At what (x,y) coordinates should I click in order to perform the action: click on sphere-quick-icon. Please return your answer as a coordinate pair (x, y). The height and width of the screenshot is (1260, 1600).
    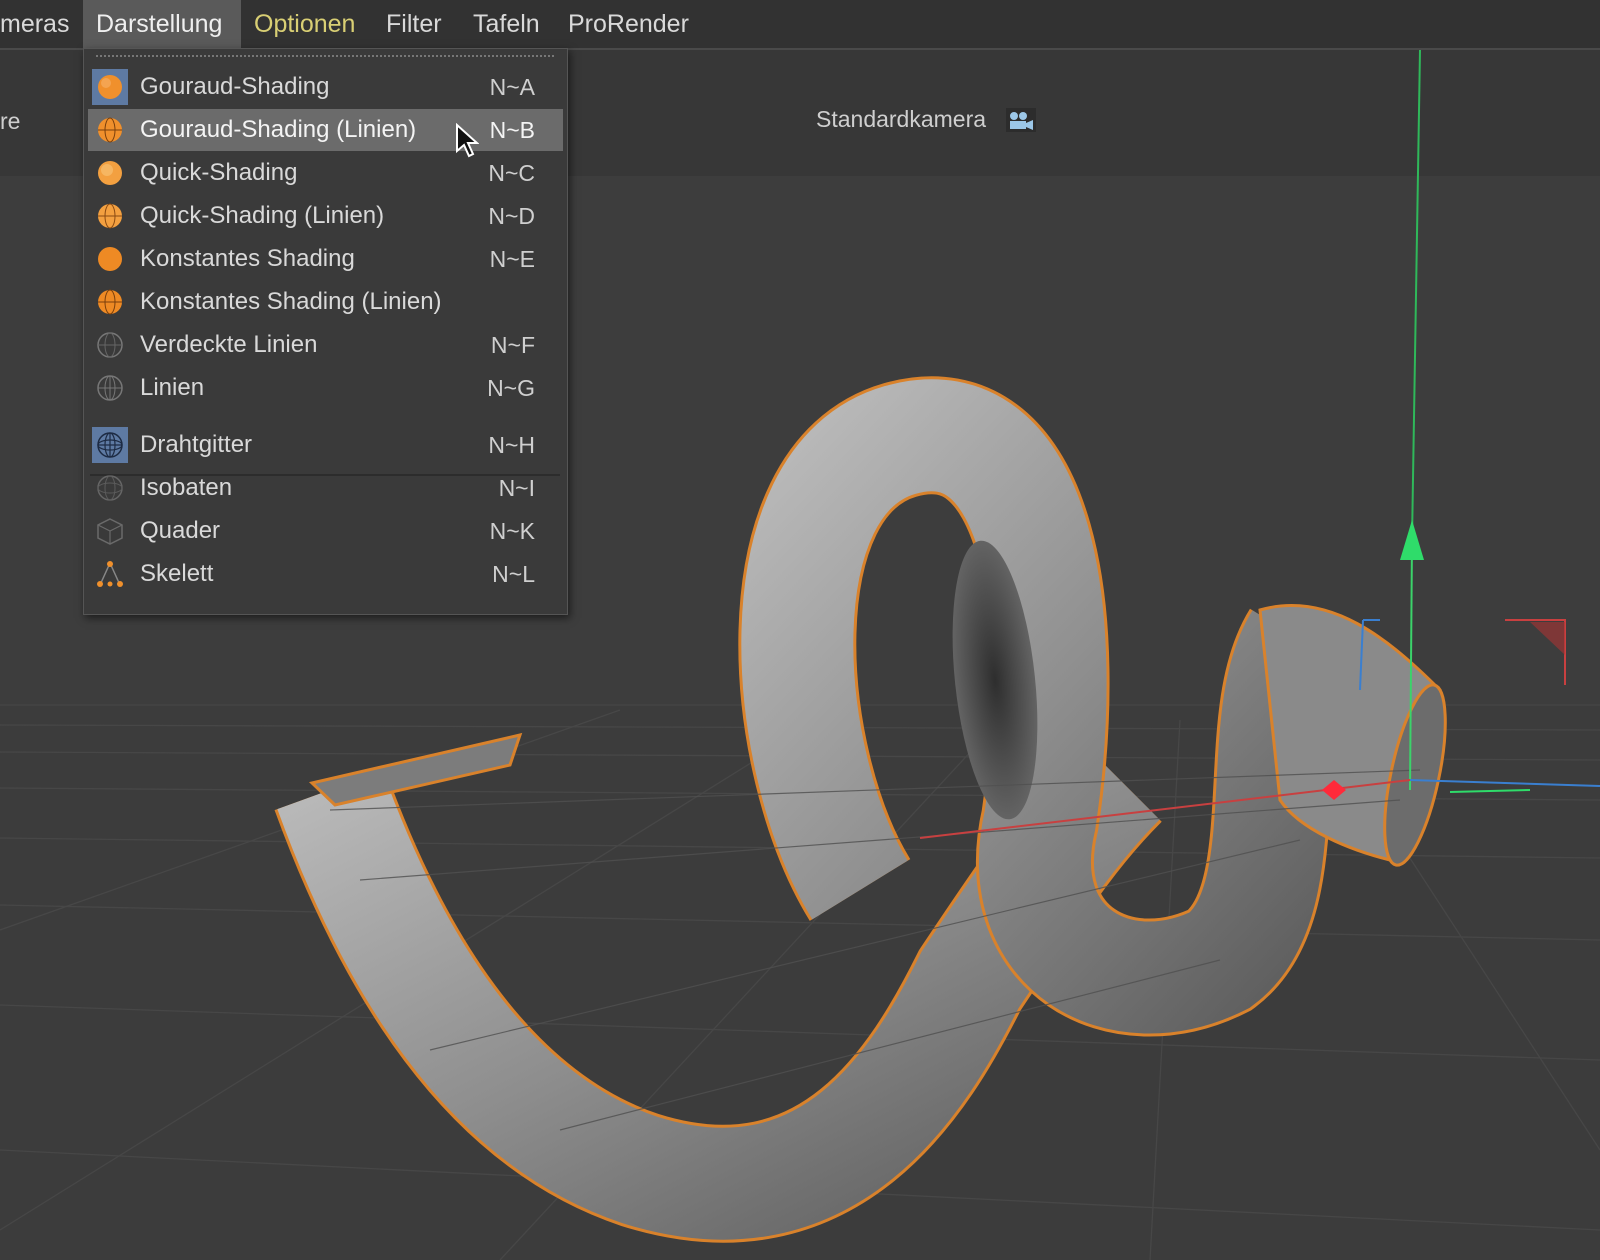
    Looking at the image, I should click on (110, 173).